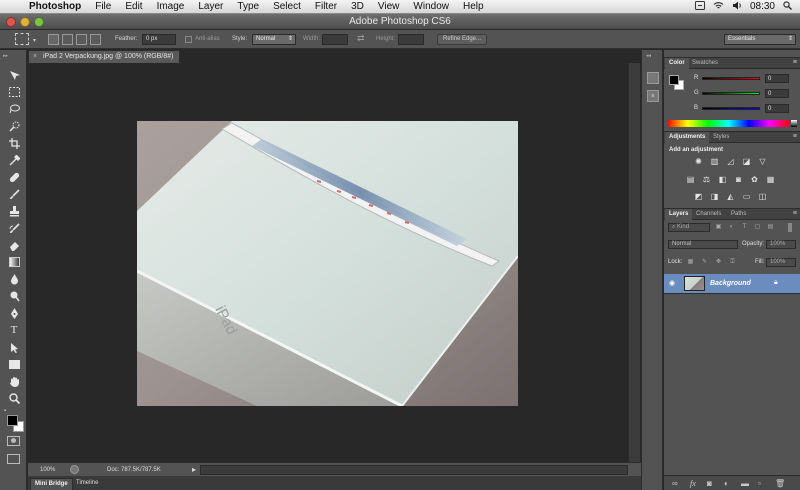 Image resolution: width=800 pixels, height=490 pixels. What do you see at coordinates (14, 364) in the screenshot?
I see `rectangle-tool-icon` at bounding box center [14, 364].